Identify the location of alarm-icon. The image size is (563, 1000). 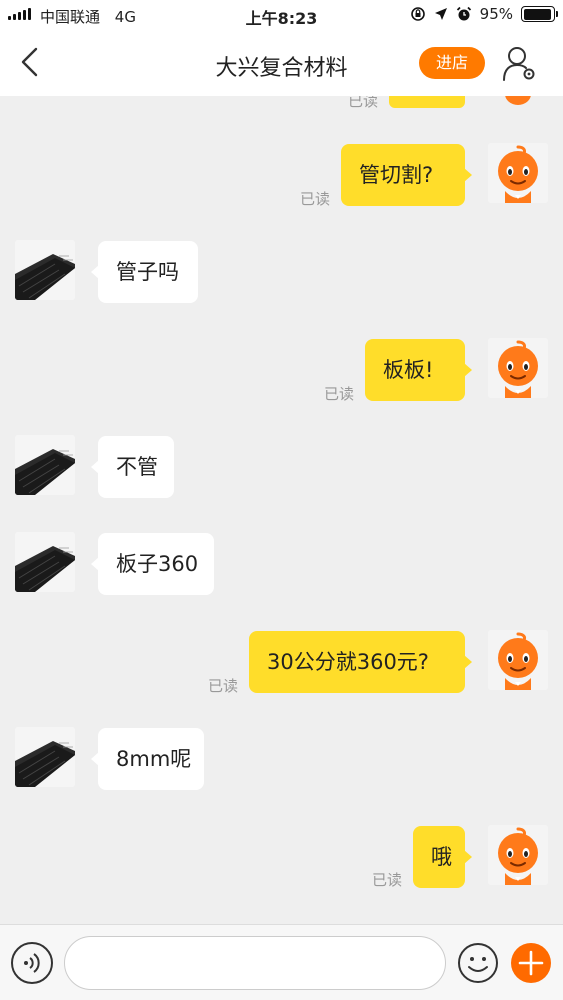
(463, 13).